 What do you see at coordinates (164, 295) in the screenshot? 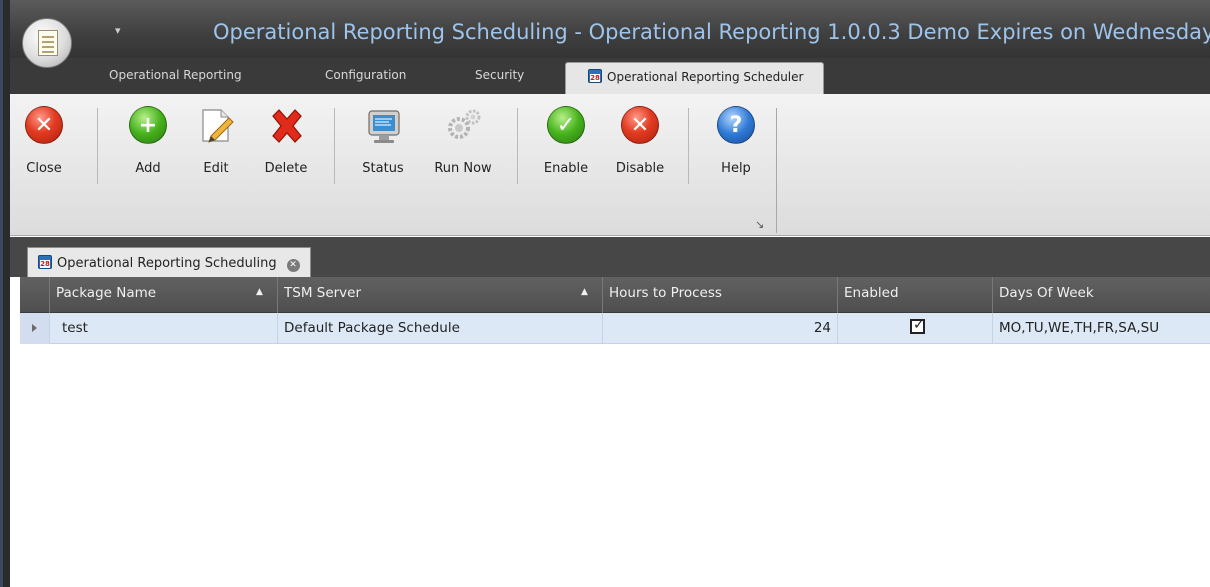
I see `column-header-package-name: Package Name ▲` at bounding box center [164, 295].